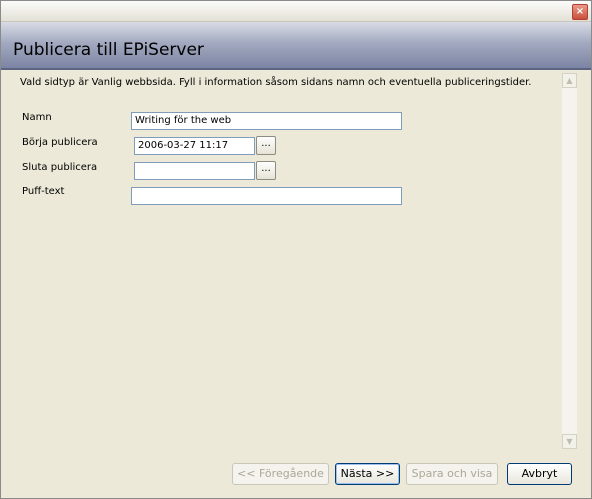 The height and width of the screenshot is (499, 592). What do you see at coordinates (569, 261) in the screenshot?
I see `vertical-scrollbar: ▲ ▼` at bounding box center [569, 261].